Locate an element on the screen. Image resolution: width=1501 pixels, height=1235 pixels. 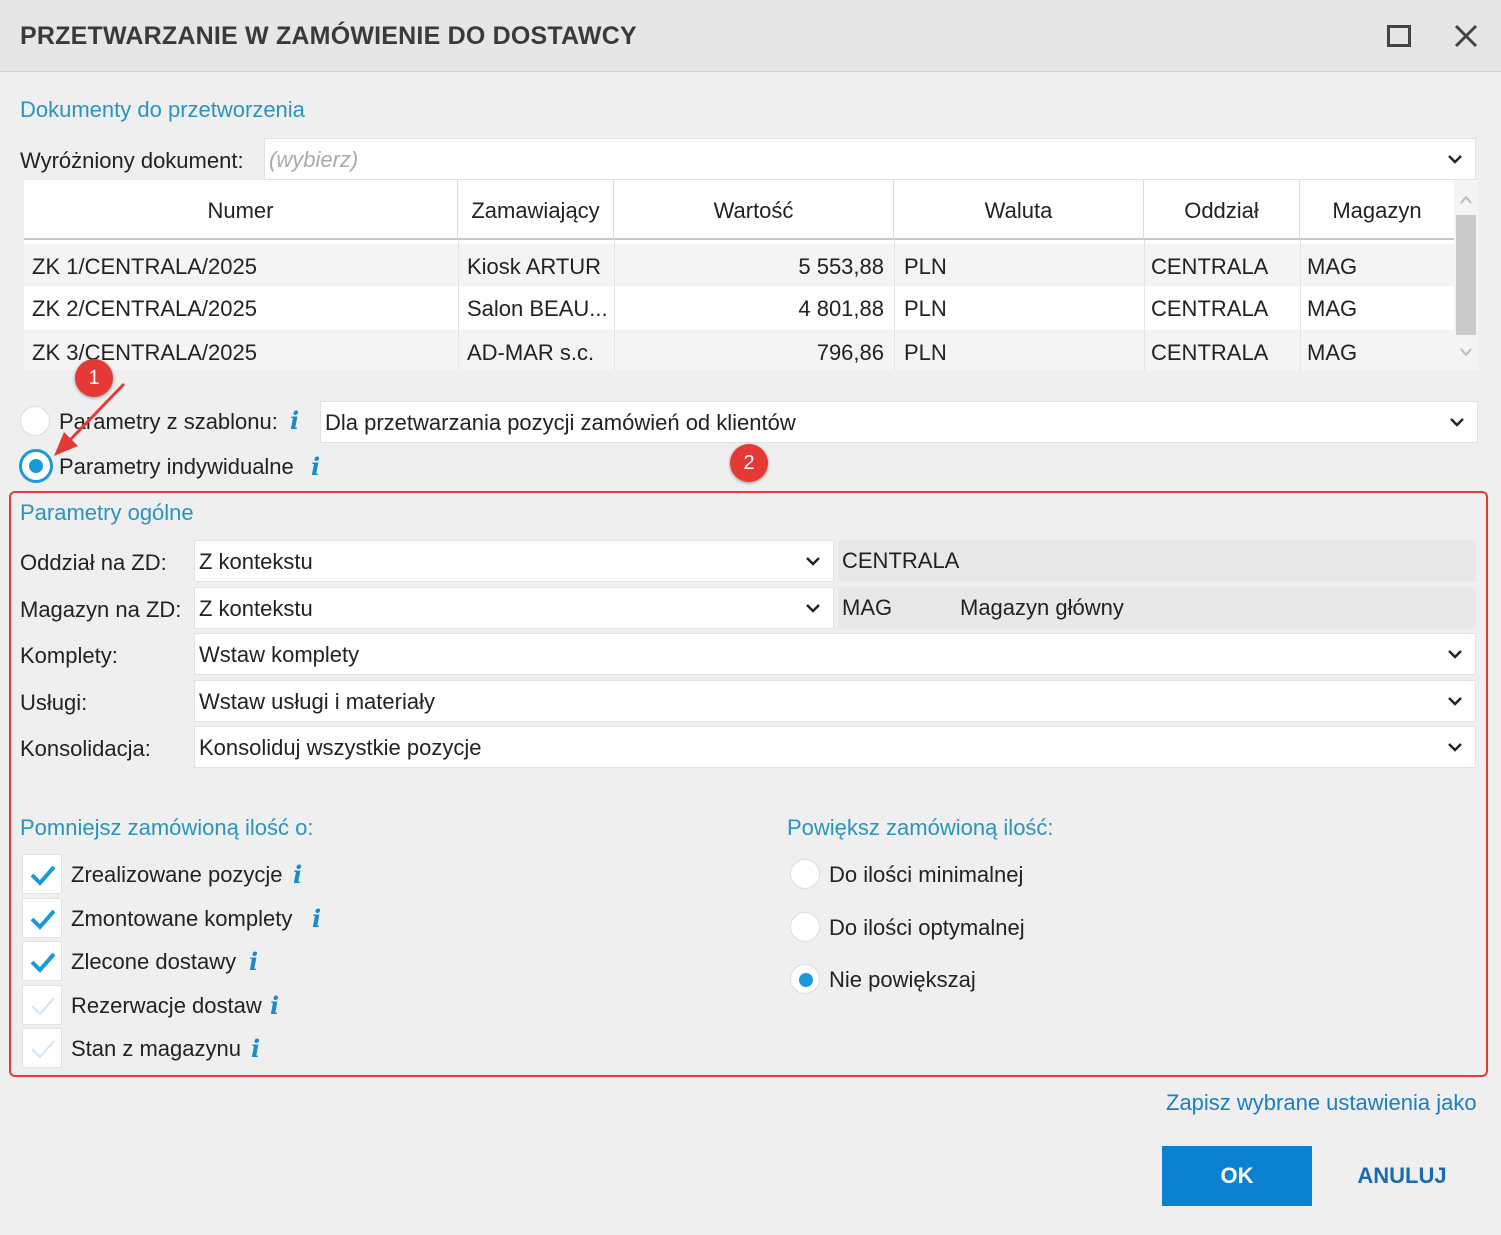
scroll-down-icon is located at coordinates (1466, 352).